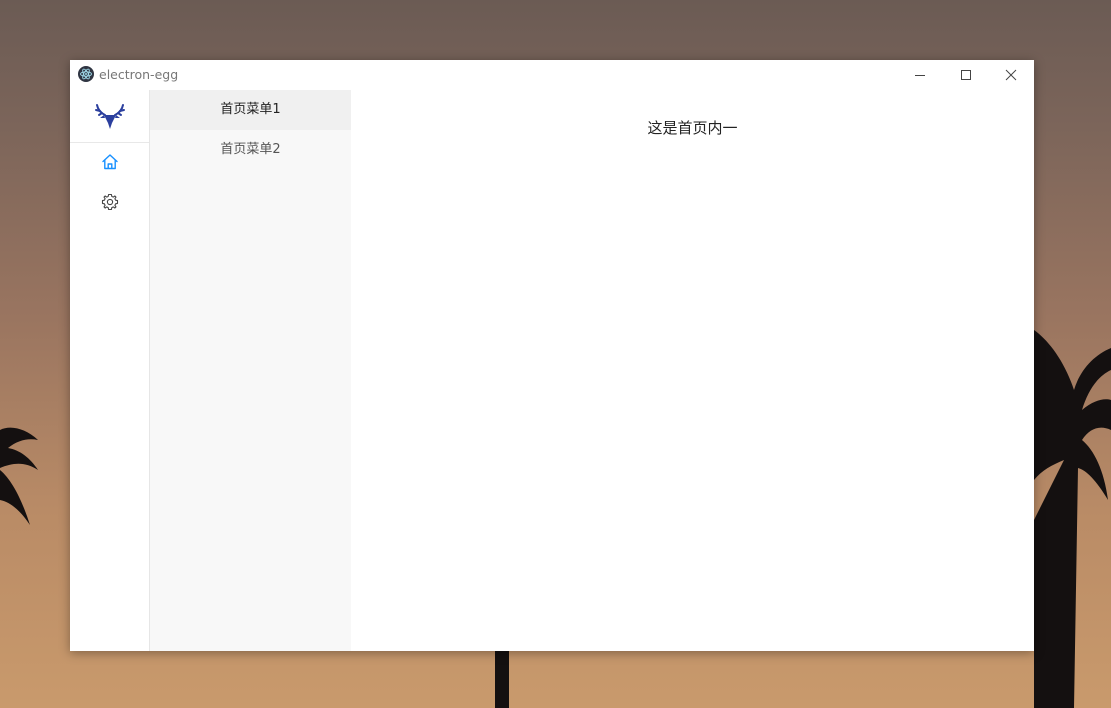  I want to click on minimize-icon, so click(920, 75).